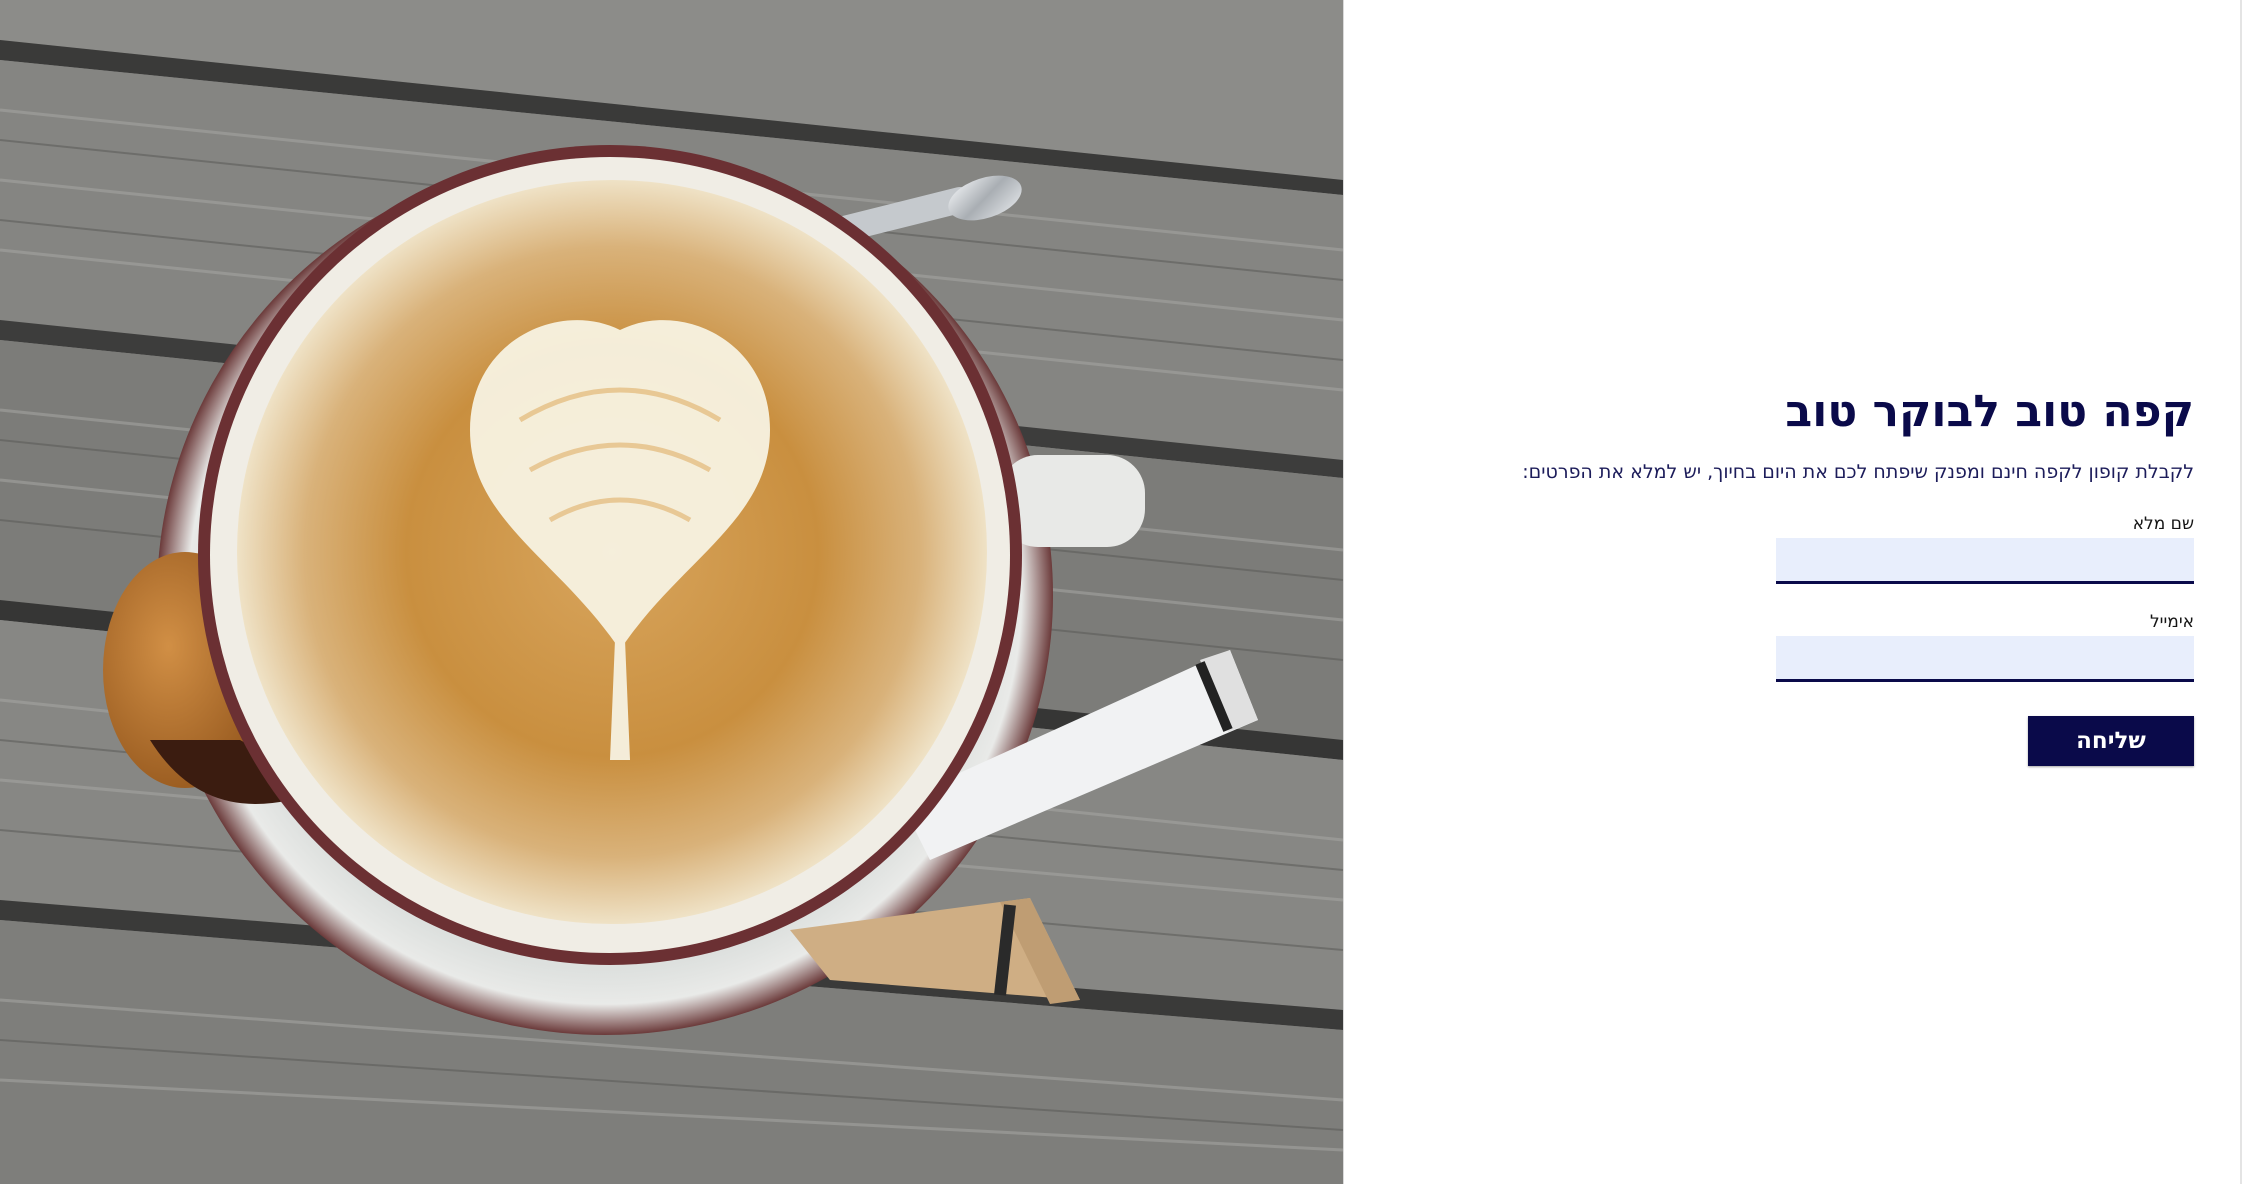 Image resolution: width=2242 pixels, height=1184 pixels. What do you see at coordinates (2163, 524) in the screenshot?
I see `full-name-label: שם מלא` at bounding box center [2163, 524].